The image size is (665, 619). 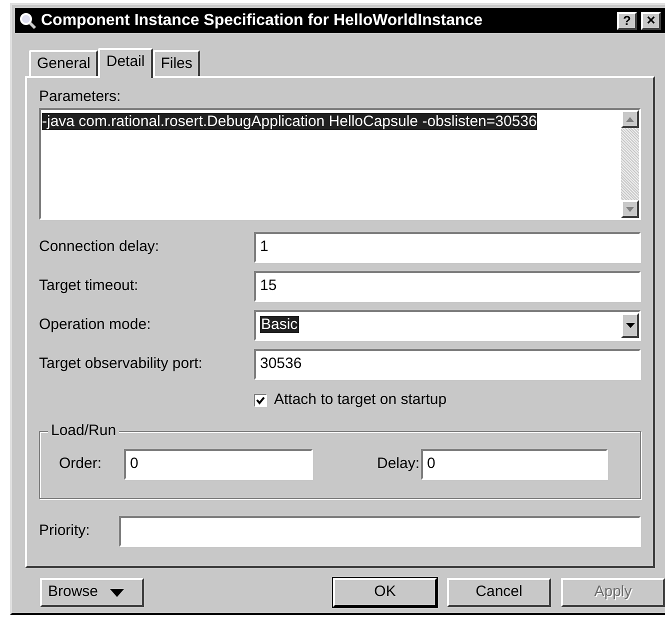 I want to click on browse-menu-button: Browse, so click(x=92, y=592).